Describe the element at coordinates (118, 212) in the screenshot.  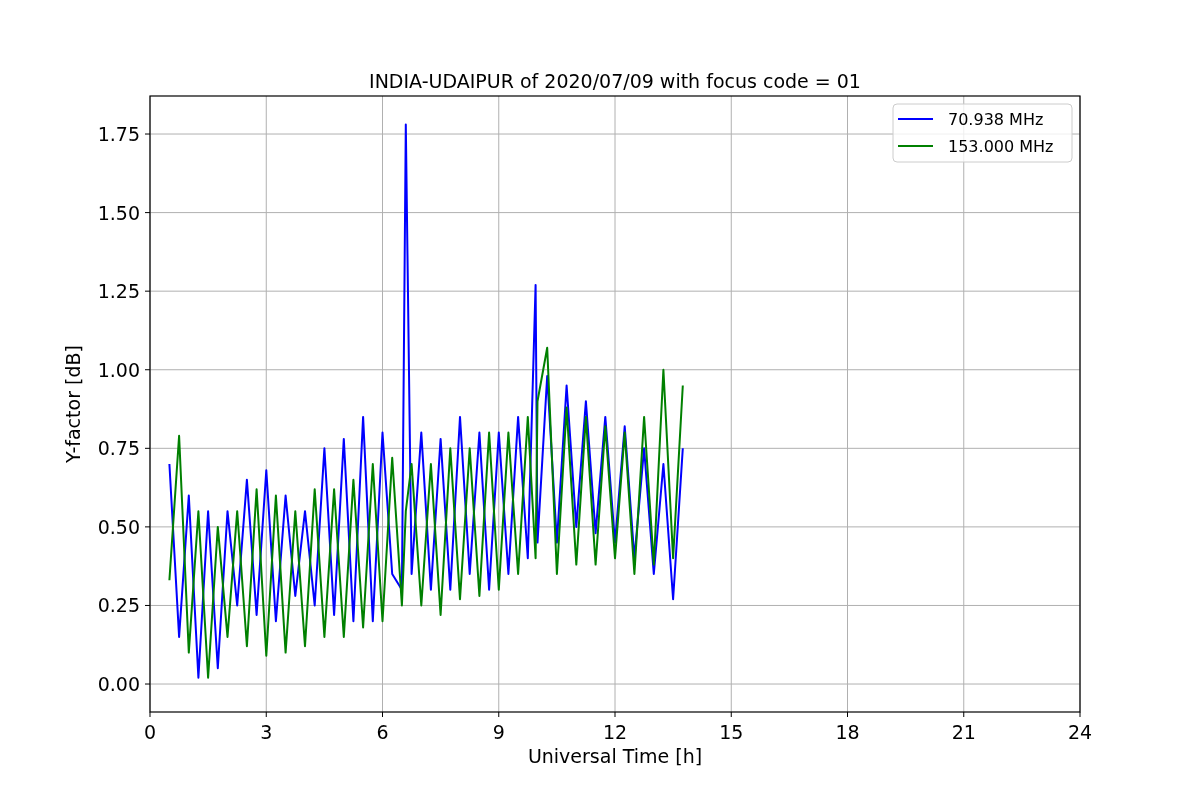
I see `y-tick-label: 1.50` at that location.